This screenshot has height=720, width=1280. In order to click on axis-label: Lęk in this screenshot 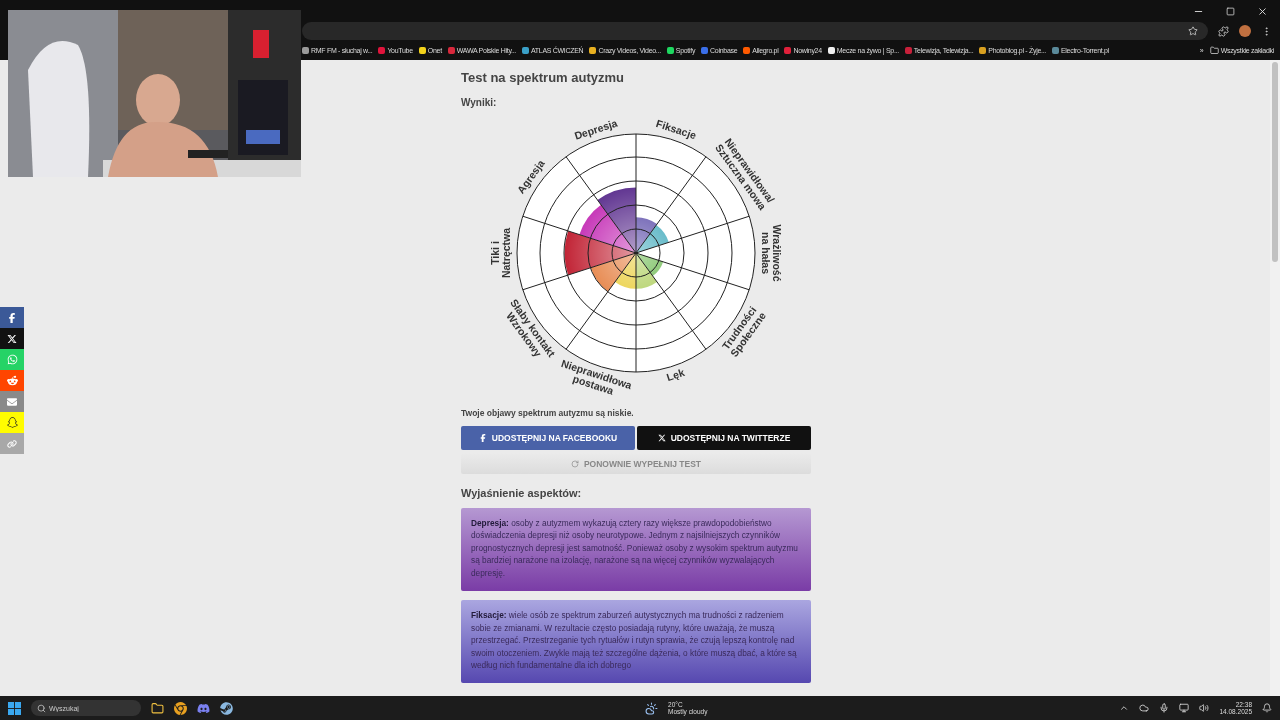, I will do `click(675, 375)`.